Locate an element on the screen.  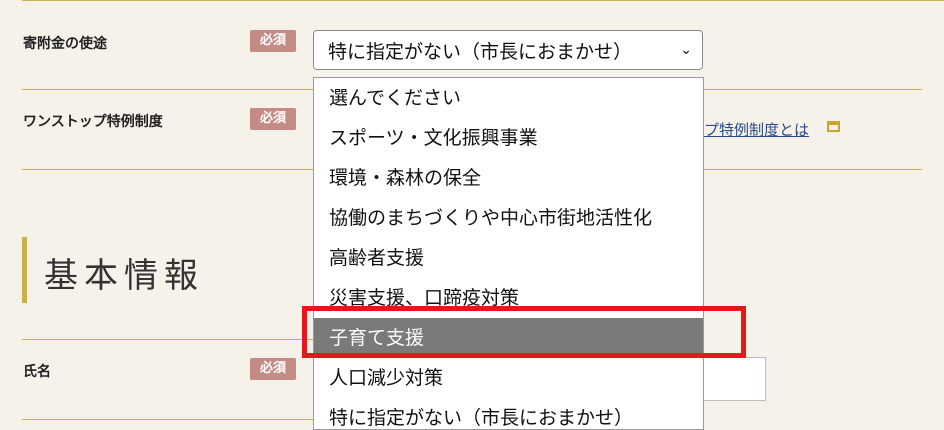
usage-label: 寄附金の使途 is located at coordinates (65, 44).